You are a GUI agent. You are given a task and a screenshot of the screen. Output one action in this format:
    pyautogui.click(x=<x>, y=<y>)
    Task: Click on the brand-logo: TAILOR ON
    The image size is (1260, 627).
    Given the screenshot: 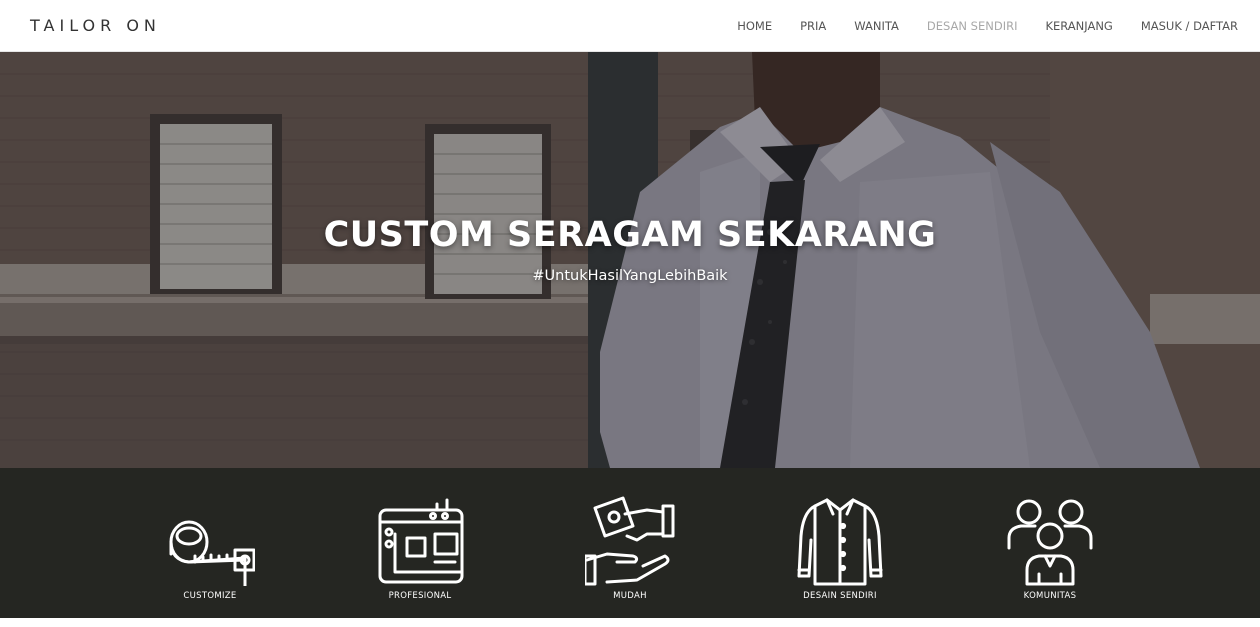 What is the action you would take?
    pyautogui.click(x=95, y=25)
    